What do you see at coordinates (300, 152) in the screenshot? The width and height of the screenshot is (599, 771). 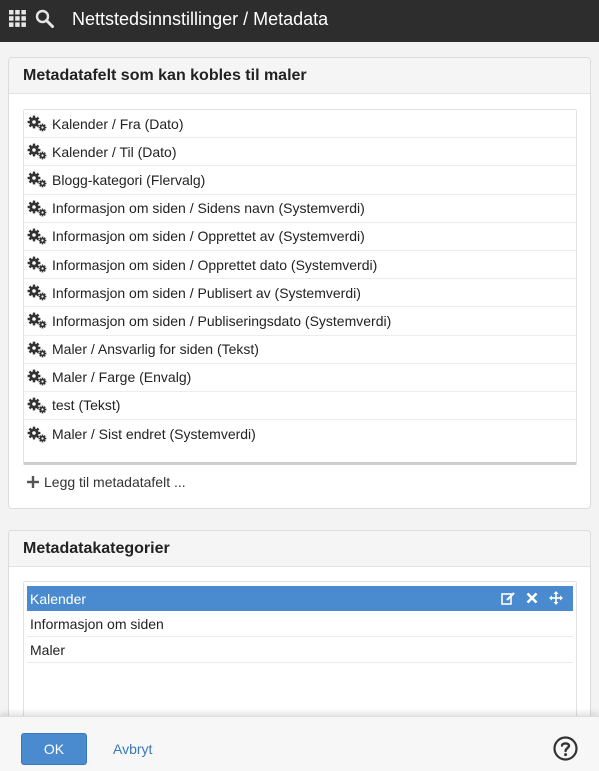 I see `metadata-field-row: Kalender / Til (Dato)` at bounding box center [300, 152].